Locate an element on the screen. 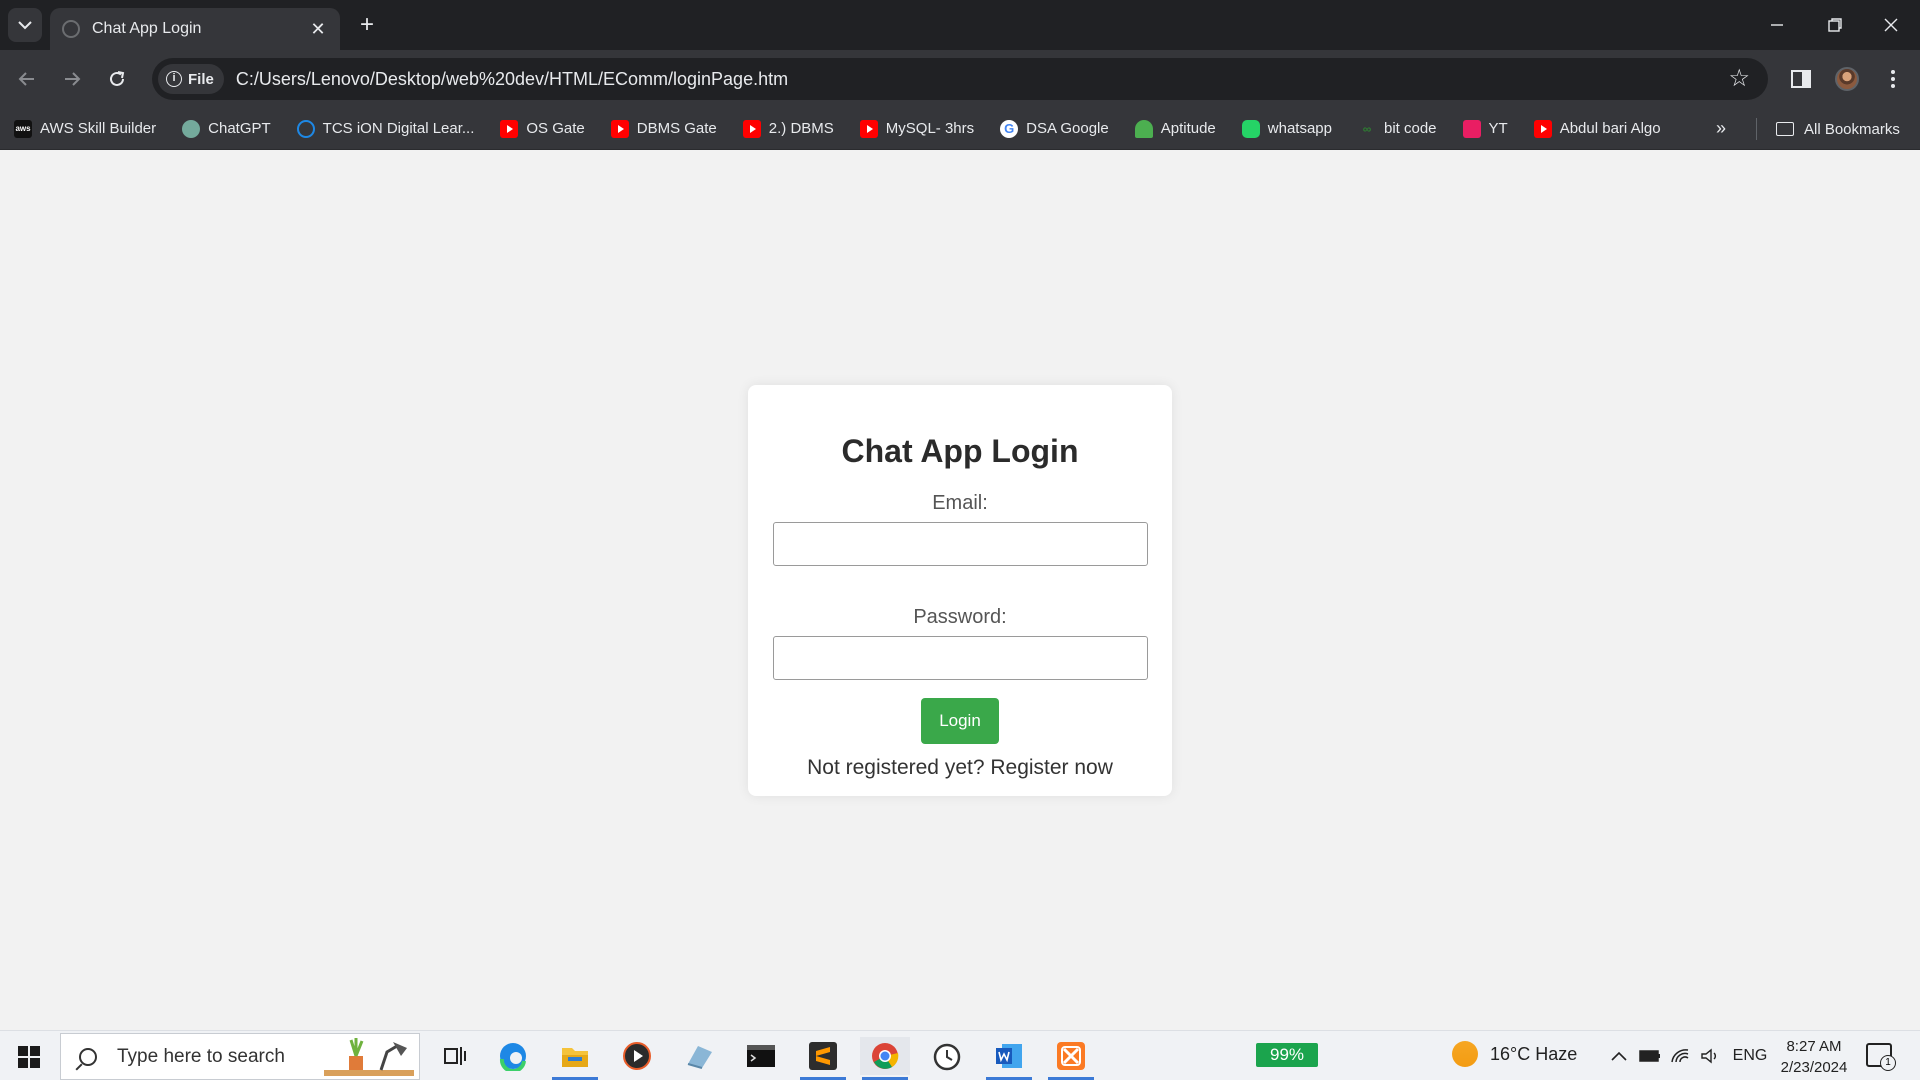 The image size is (1920, 1080). tab-close-icon: ✕ is located at coordinates (318, 29).